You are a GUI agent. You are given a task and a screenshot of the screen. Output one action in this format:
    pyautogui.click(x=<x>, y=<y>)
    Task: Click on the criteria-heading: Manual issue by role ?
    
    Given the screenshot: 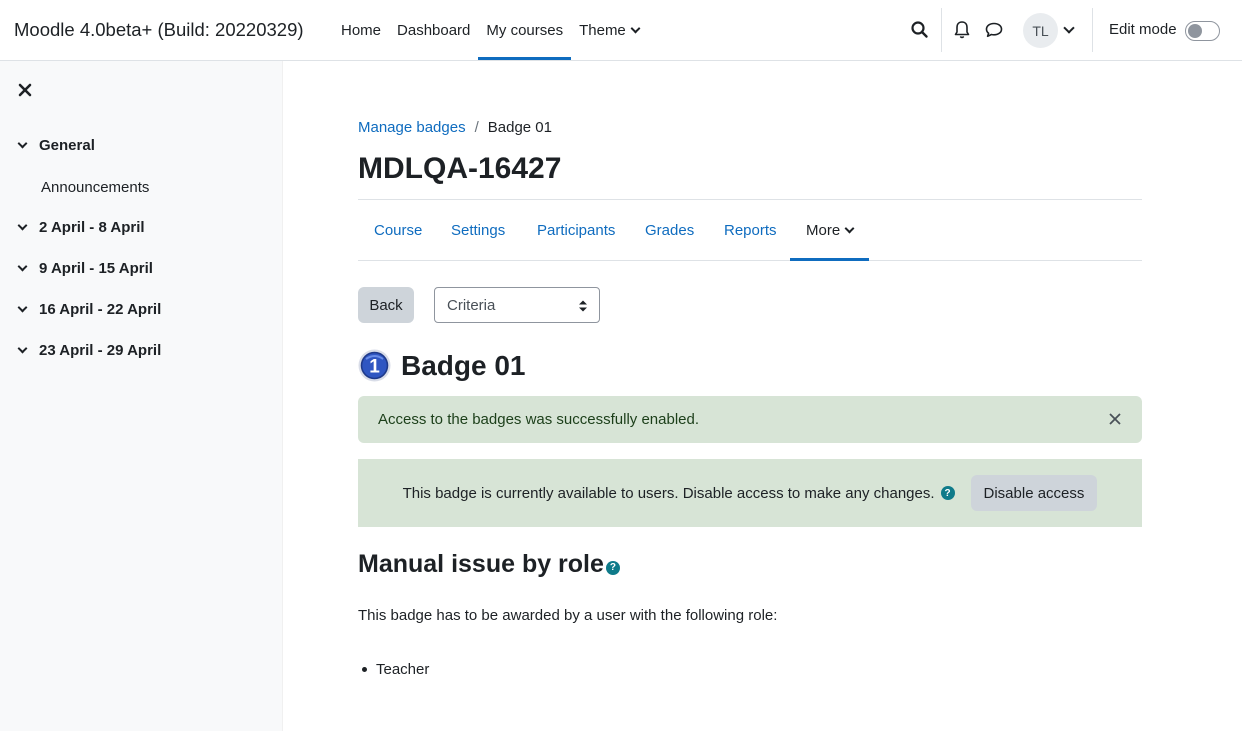 What is the action you would take?
    pyautogui.click(x=489, y=564)
    